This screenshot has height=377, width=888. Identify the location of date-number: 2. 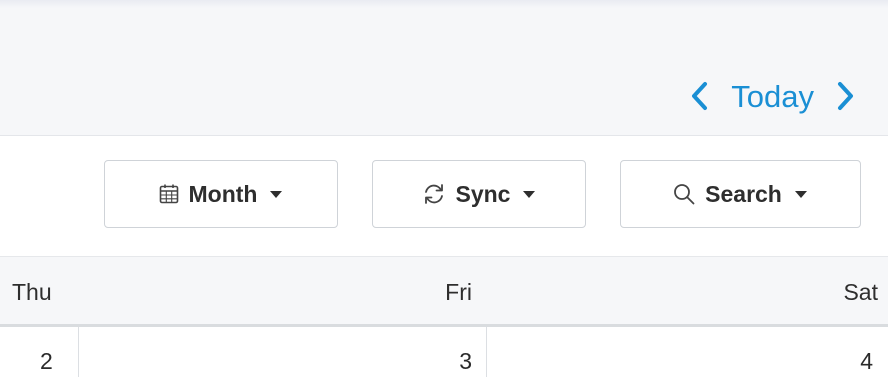
(46, 361).